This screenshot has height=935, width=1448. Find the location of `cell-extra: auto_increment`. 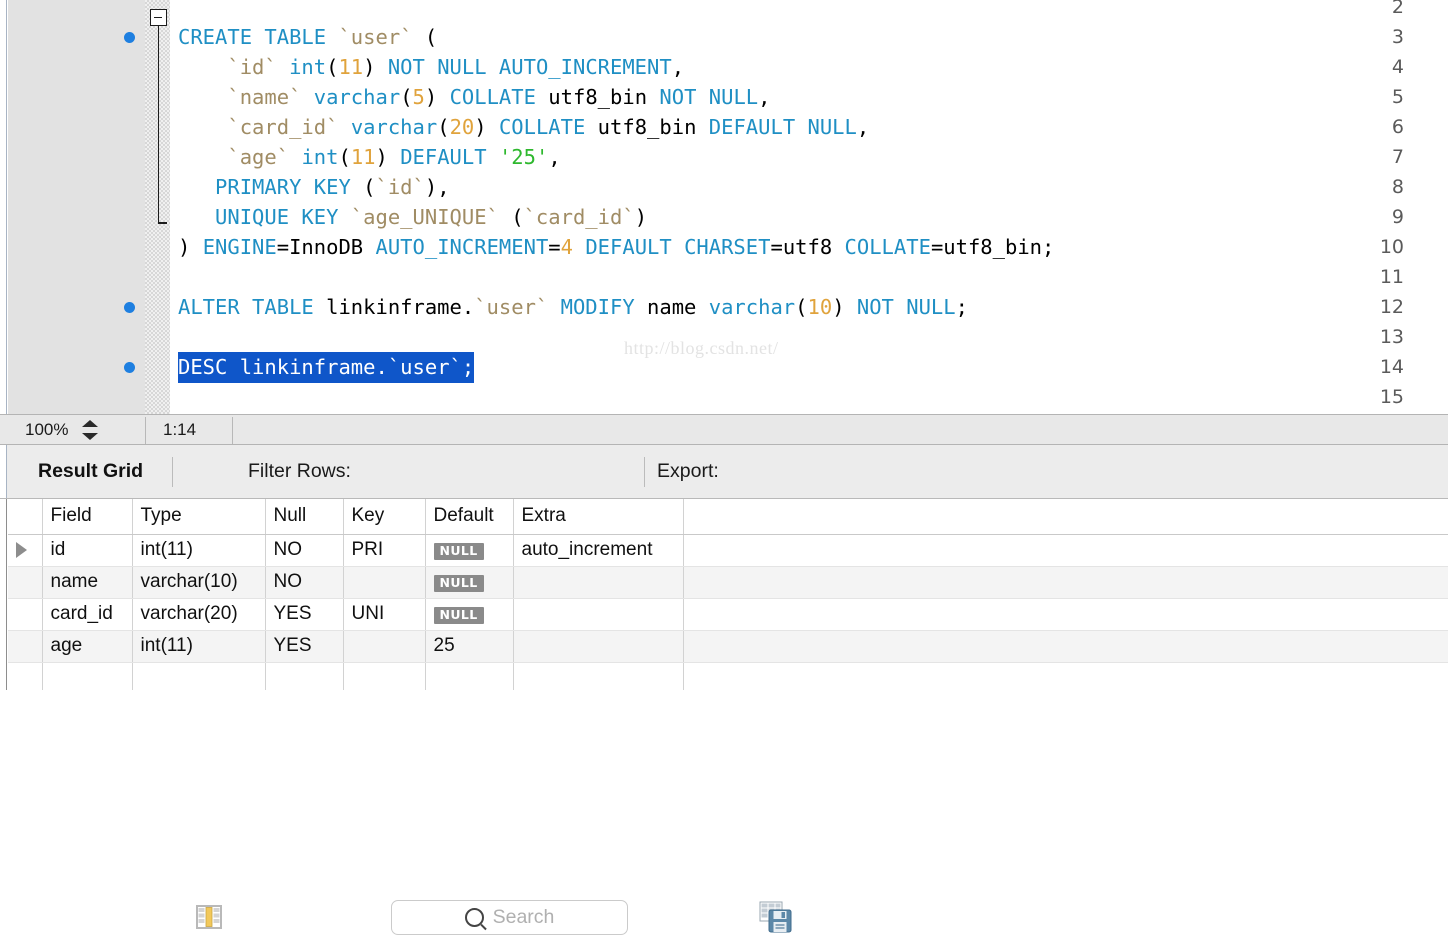

cell-extra: auto_increment is located at coordinates (598, 550).